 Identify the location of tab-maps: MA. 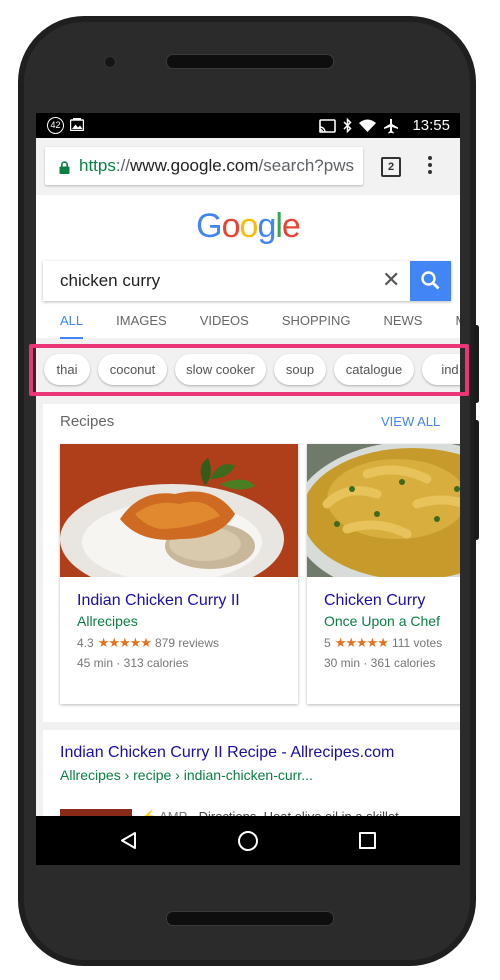
(457, 320).